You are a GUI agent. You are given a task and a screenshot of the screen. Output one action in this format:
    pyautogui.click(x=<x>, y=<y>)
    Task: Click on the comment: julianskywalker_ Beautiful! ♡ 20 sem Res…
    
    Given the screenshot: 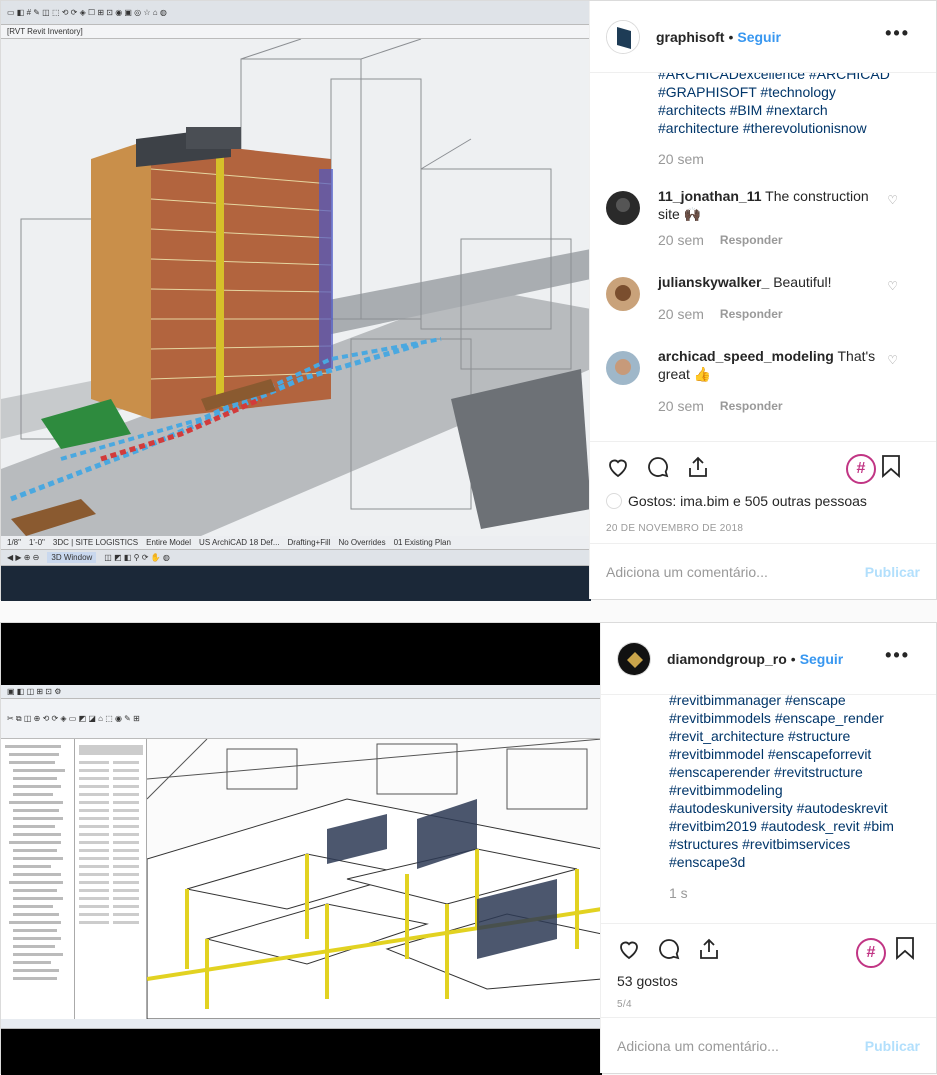 What is the action you would take?
    pyautogui.click(x=763, y=298)
    